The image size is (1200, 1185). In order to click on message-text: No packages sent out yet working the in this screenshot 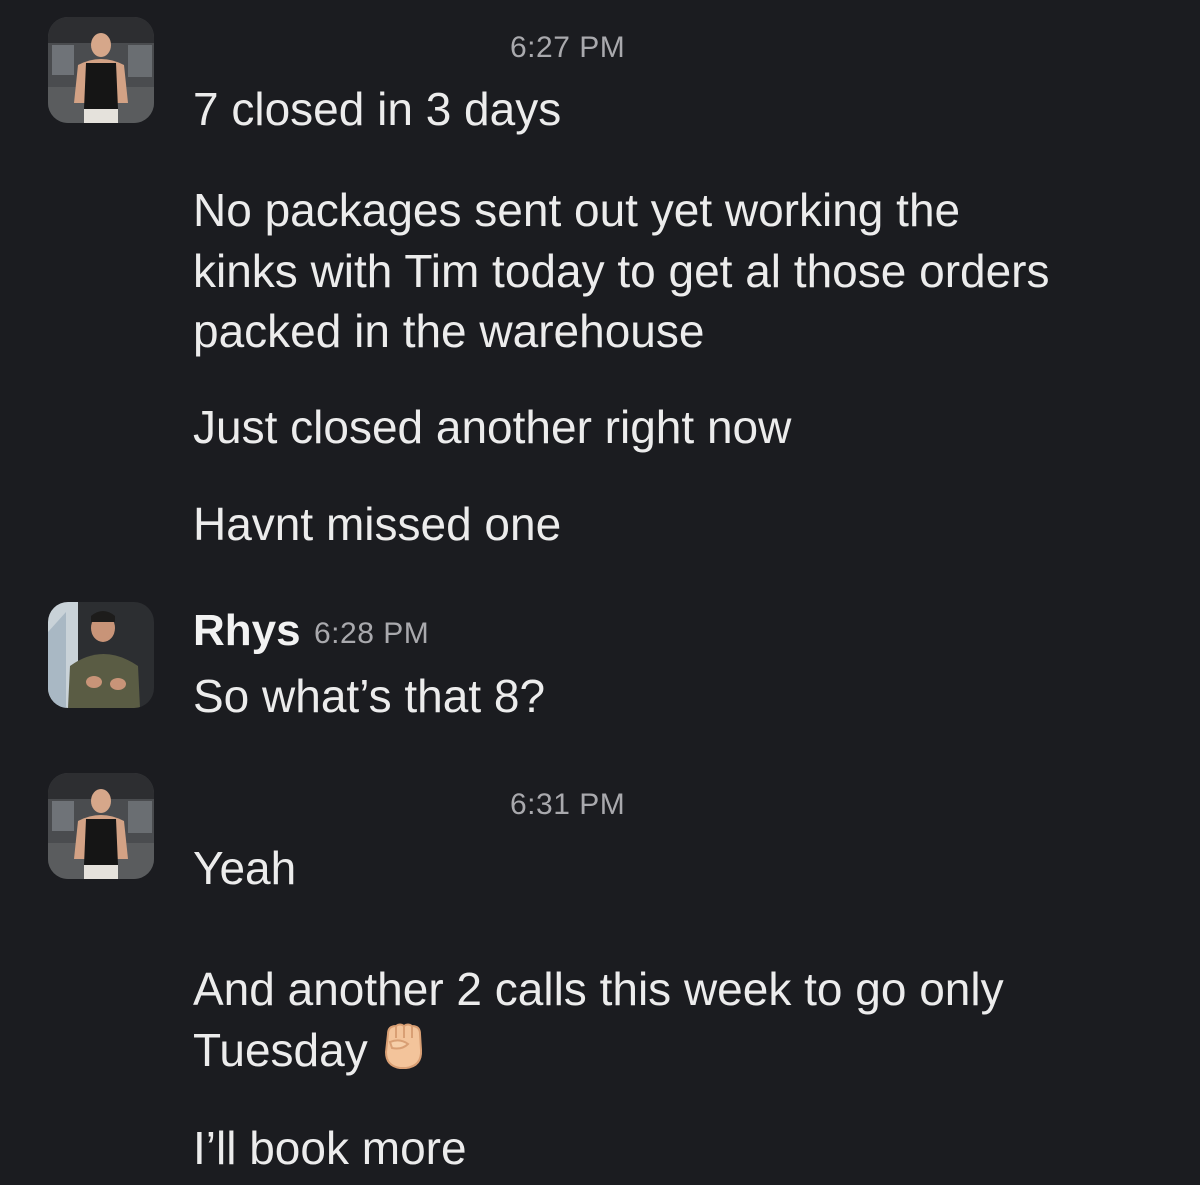, I will do `click(577, 210)`.